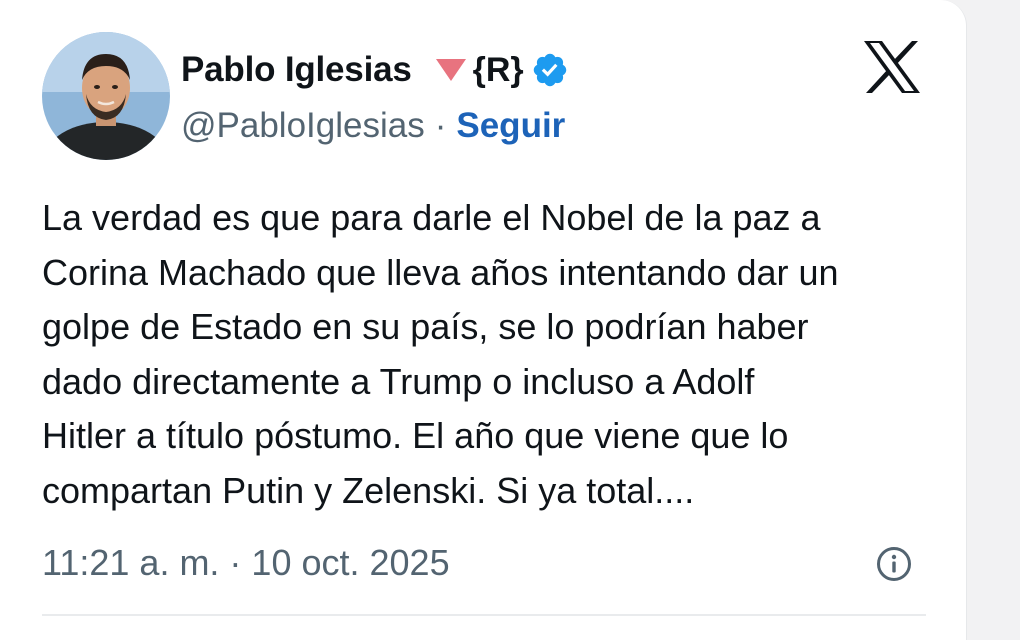 The width and height of the screenshot is (1020, 640). What do you see at coordinates (510, 126) in the screenshot?
I see `follow-button: Seguir` at bounding box center [510, 126].